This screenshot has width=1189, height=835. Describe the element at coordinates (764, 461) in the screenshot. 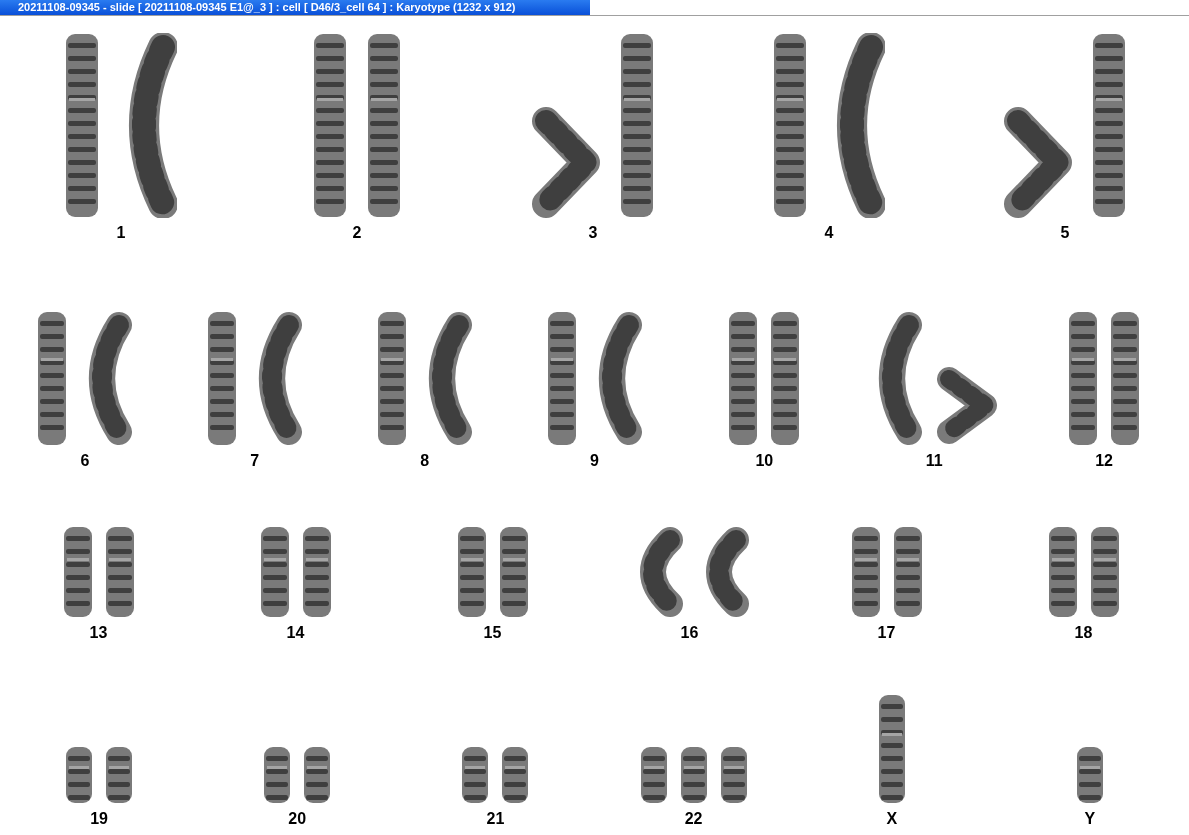

I see `chromosome-label: 10` at that location.